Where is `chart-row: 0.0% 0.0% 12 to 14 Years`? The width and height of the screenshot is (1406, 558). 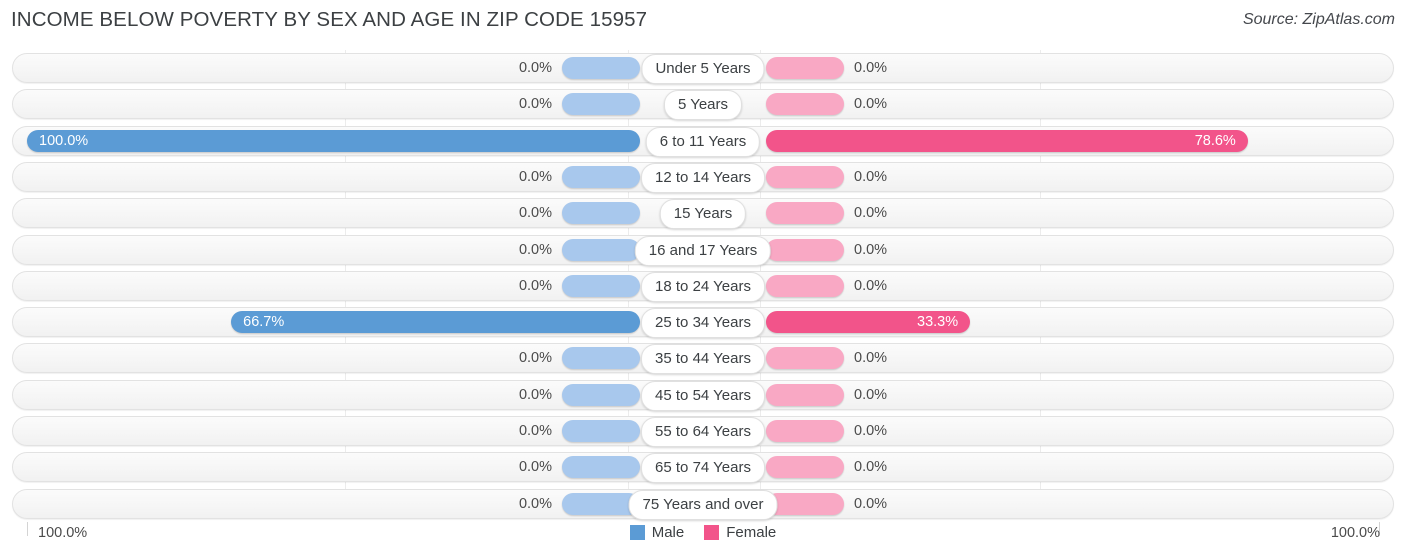 chart-row: 0.0% 0.0% 12 to 14 Years is located at coordinates (703, 177).